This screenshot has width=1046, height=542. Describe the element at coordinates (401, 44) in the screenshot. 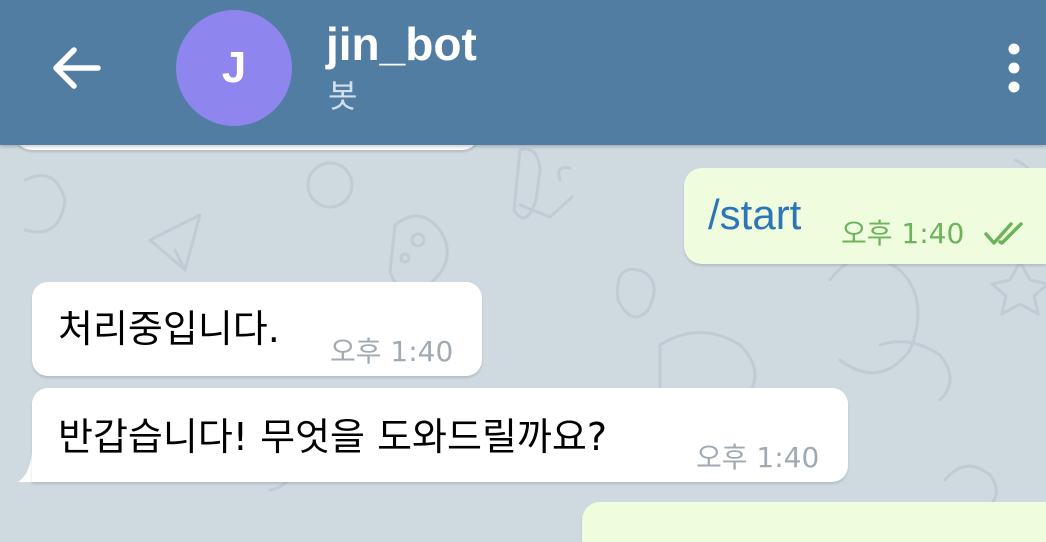

I see `chat-title: jin_bot` at that location.